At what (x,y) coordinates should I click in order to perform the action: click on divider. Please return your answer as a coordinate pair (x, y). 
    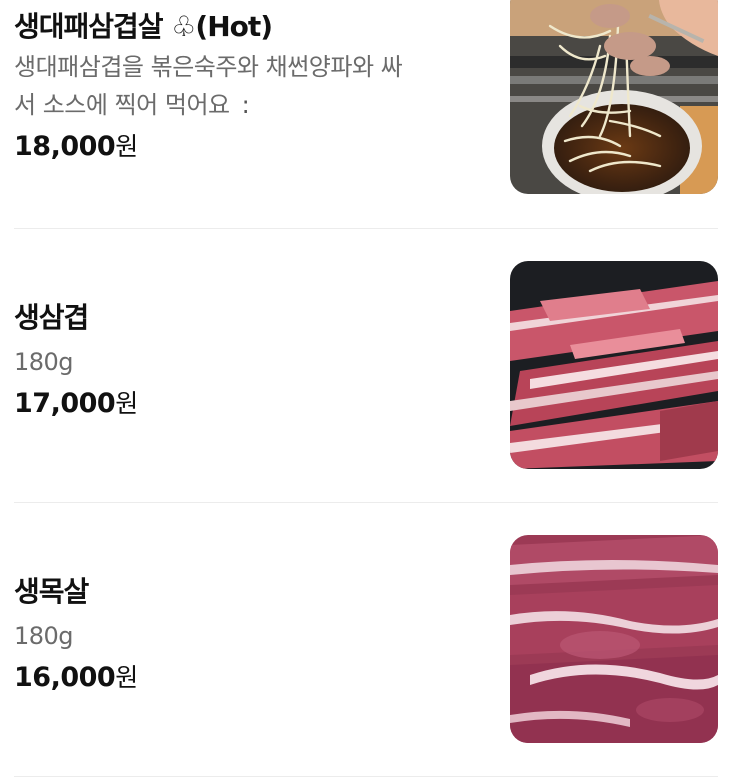
    Looking at the image, I should click on (366, 776).